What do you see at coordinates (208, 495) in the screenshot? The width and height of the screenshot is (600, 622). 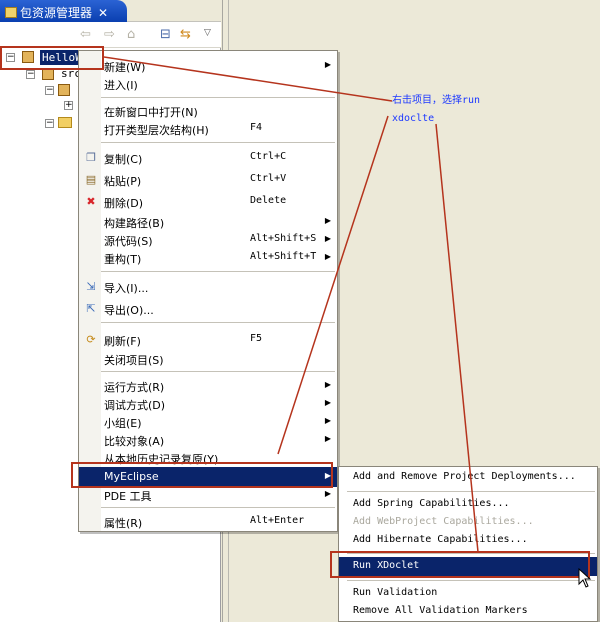 I see `menu-item-pde-tools: PDE 工具 ▶` at bounding box center [208, 495].